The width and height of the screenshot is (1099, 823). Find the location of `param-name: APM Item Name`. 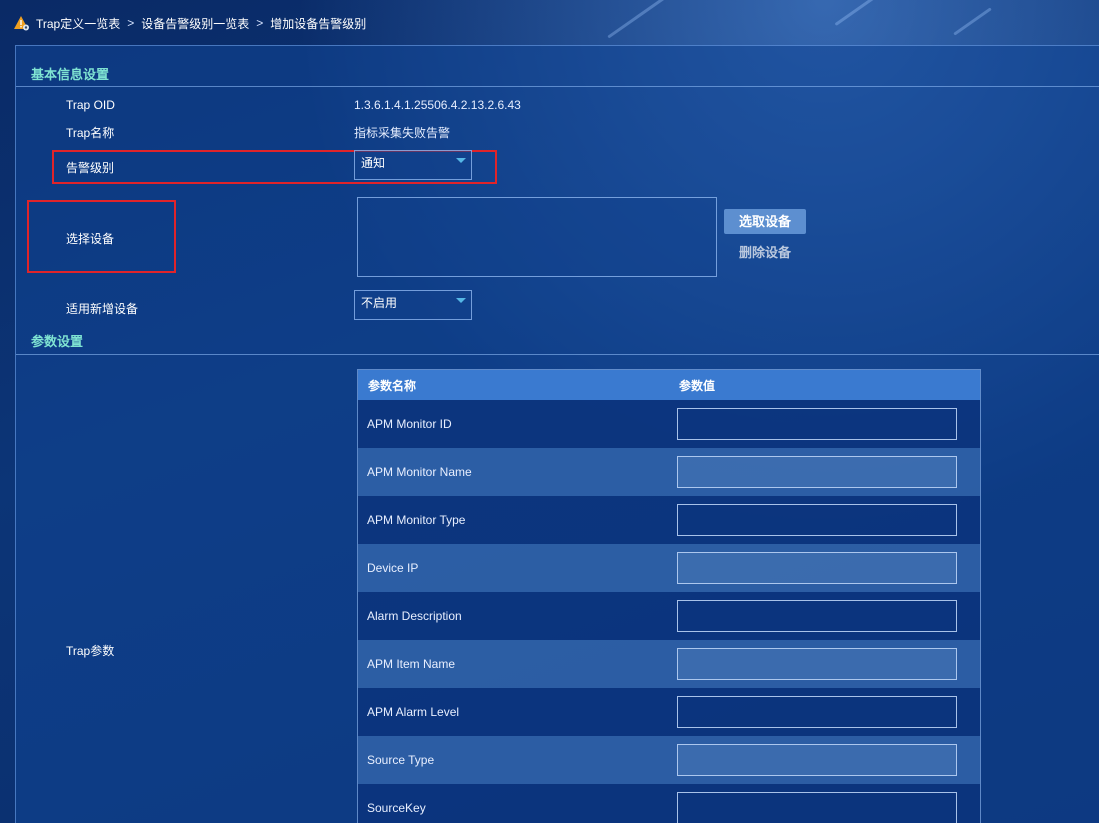

param-name: APM Item Name is located at coordinates (411, 664).